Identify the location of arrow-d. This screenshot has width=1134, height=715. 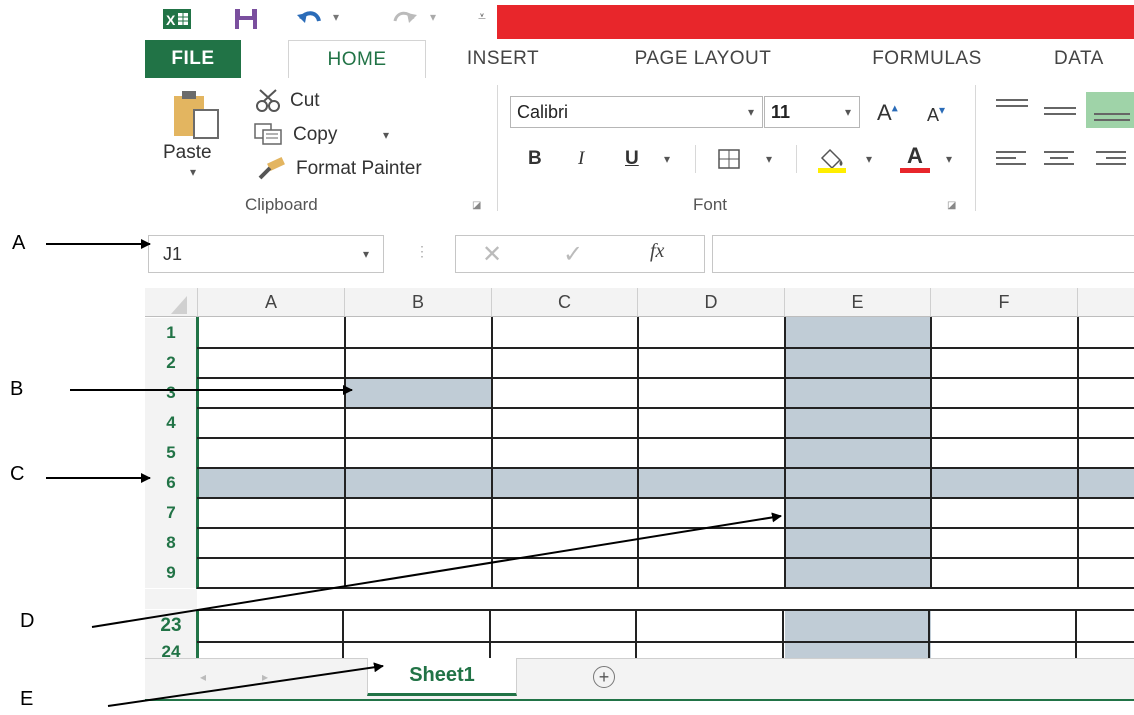
(436, 570).